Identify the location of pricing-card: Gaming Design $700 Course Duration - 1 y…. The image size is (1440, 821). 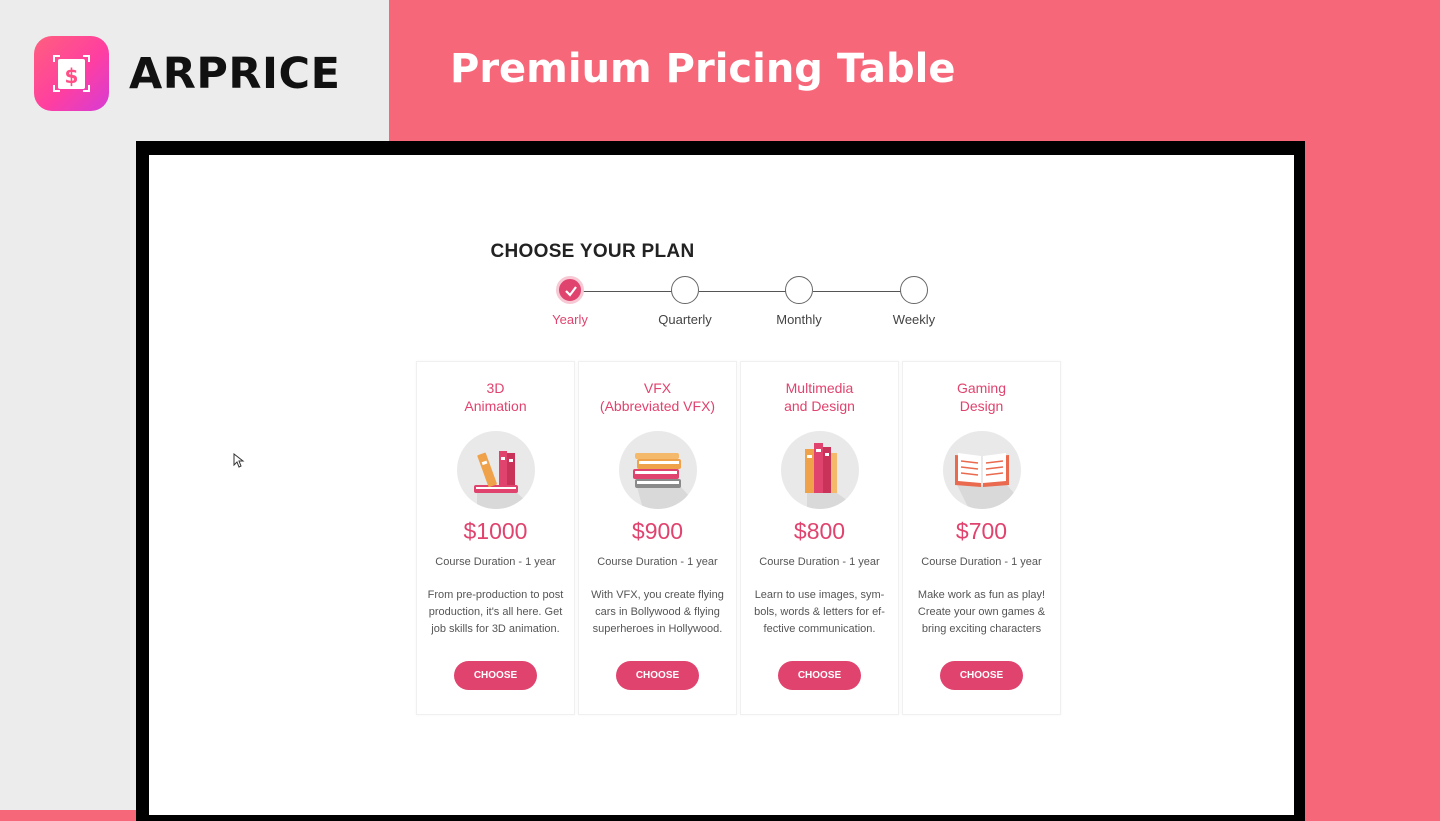
(981, 538).